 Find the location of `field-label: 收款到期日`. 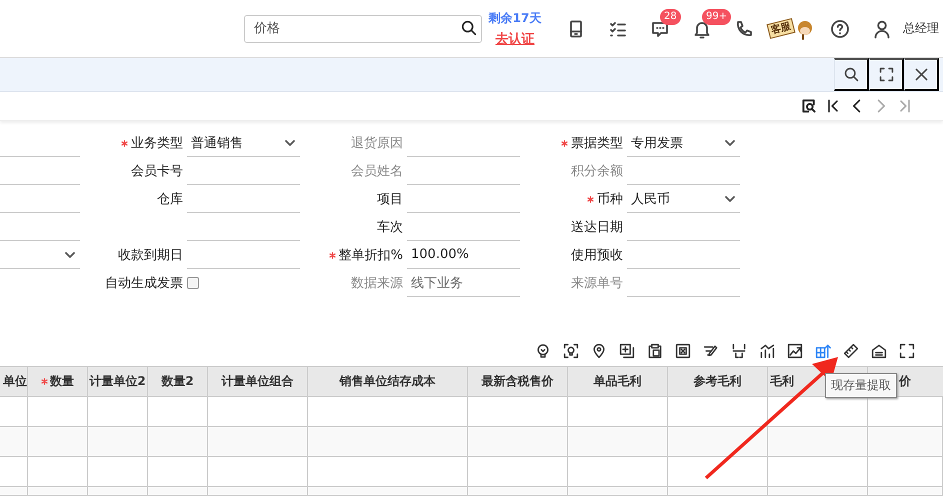

field-label: 收款到期日 is located at coordinates (150, 255).